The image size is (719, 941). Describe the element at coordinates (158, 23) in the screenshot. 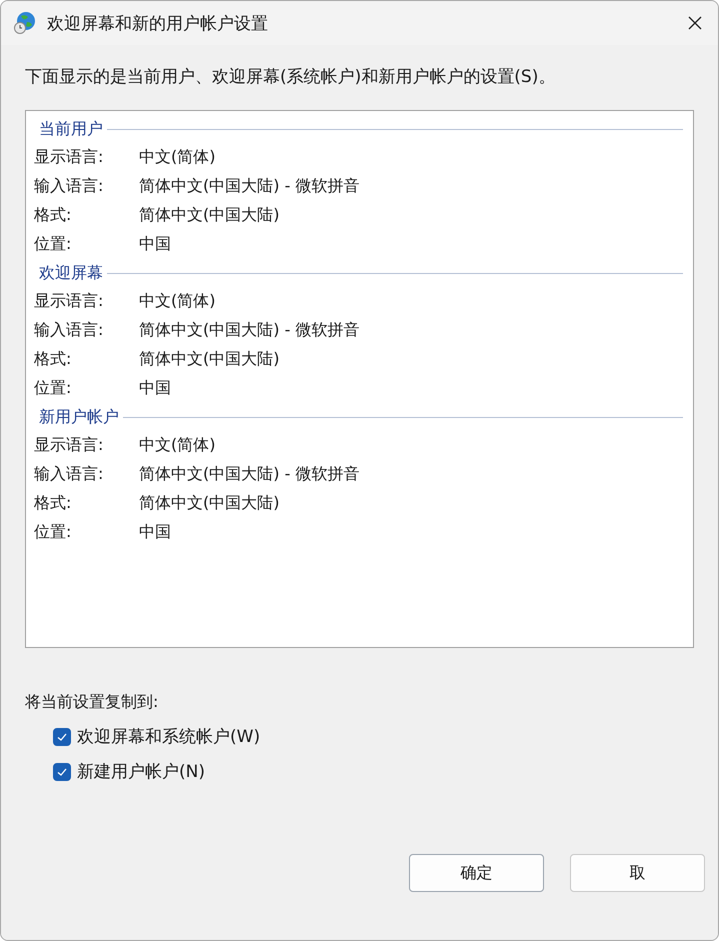

I see `window-title: 欢迎屏幕和新的用户帐户设置` at that location.